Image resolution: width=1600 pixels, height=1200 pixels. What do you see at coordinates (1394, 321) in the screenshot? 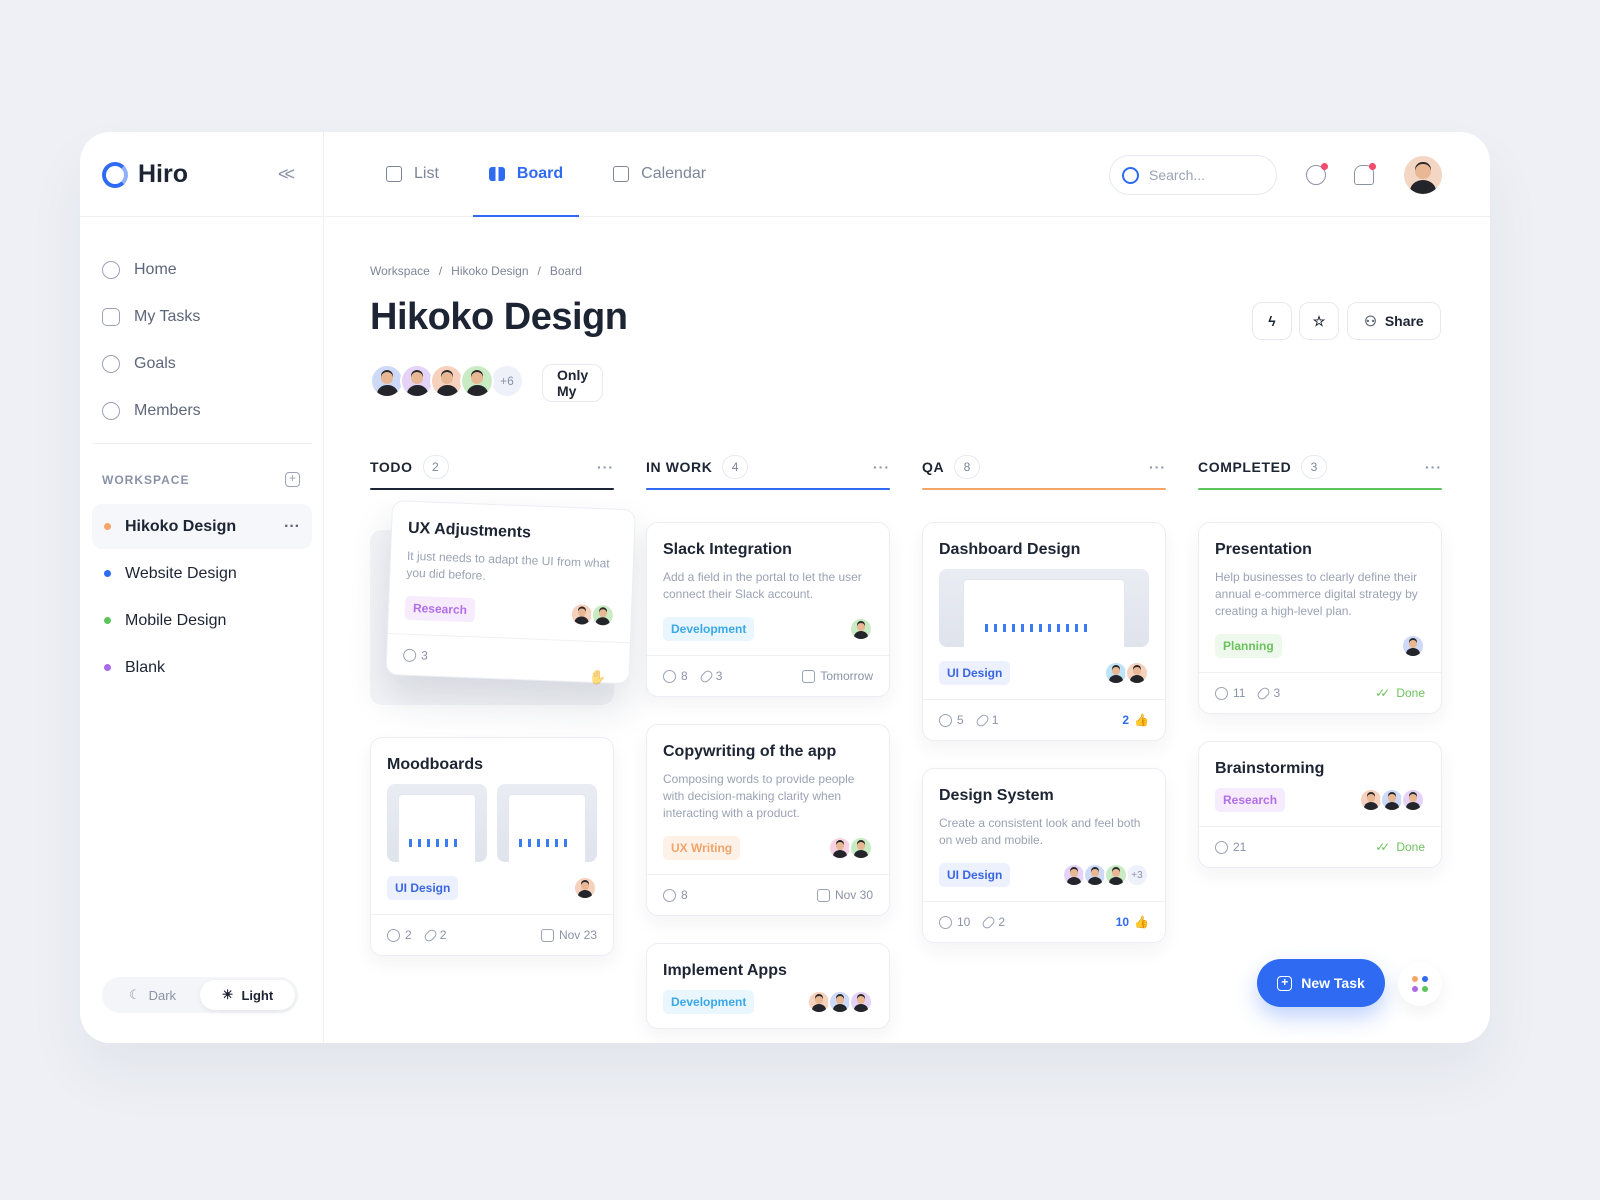
I see `share-button: ⚇ Share` at bounding box center [1394, 321].